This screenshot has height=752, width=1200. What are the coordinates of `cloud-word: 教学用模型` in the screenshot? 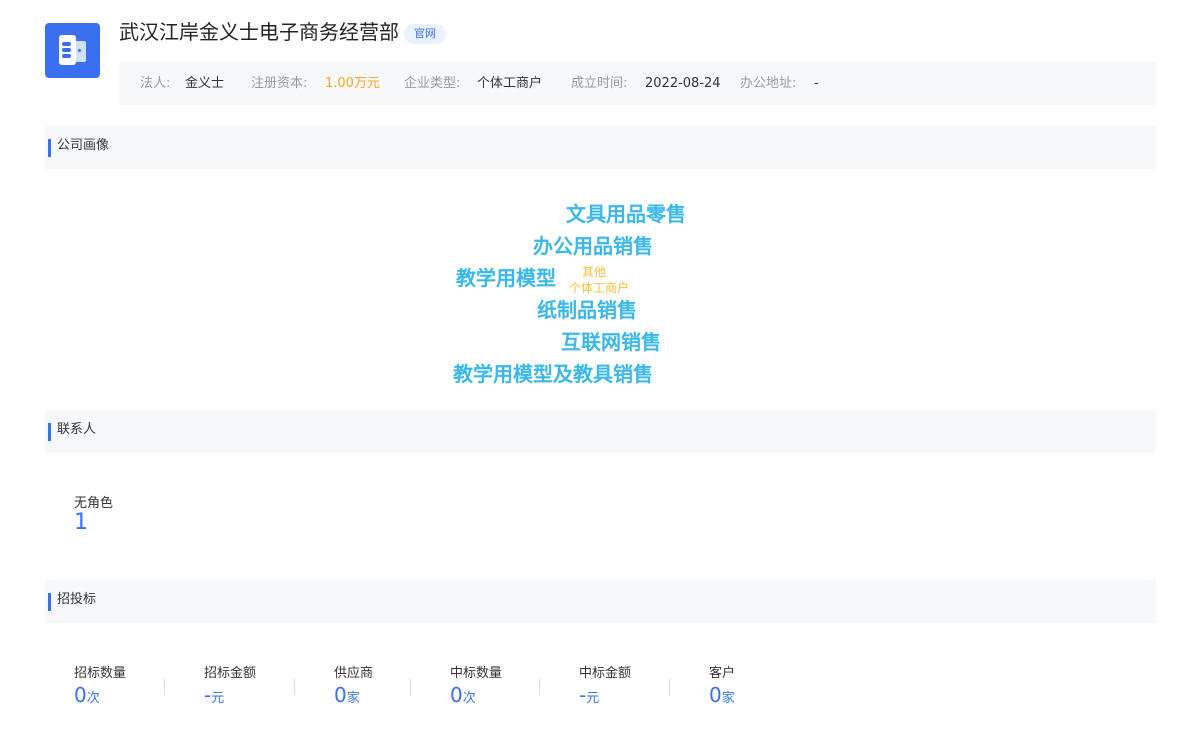 It's located at (506, 276).